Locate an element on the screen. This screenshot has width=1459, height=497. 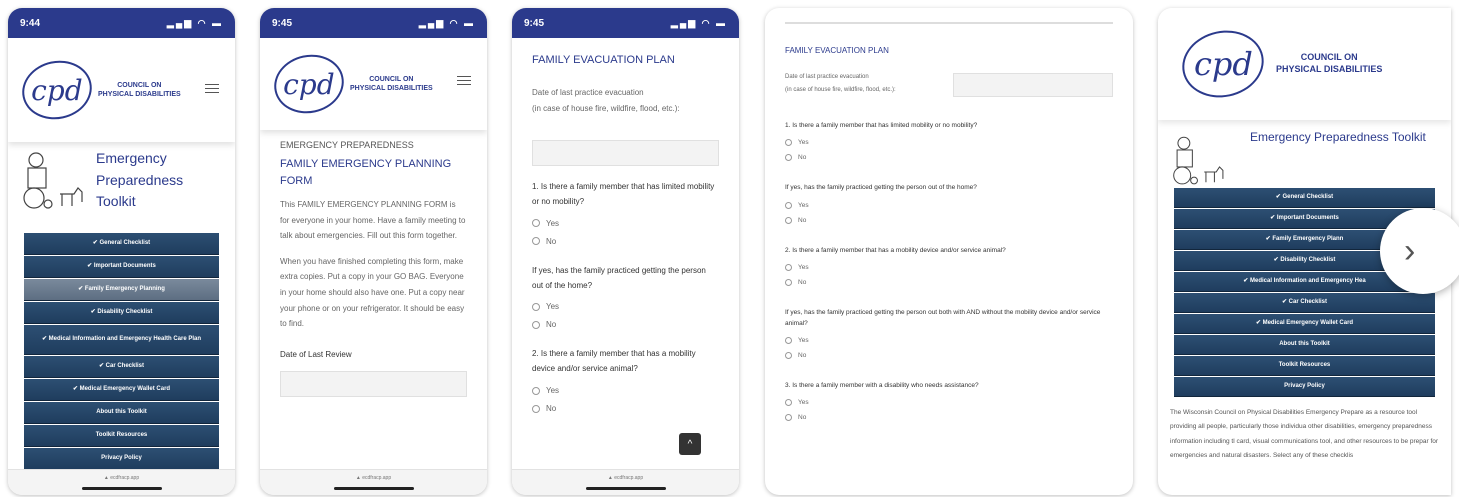
form-title: FAMILY EMERGENCY PLANNING FORM is located at coordinates (366, 173).